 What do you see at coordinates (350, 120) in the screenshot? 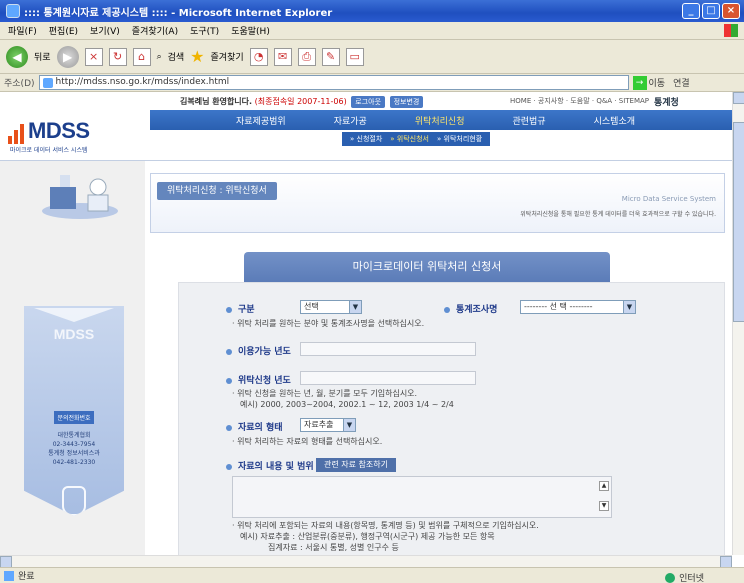
I see `nav-data-processing: 자료가공` at bounding box center [350, 120].